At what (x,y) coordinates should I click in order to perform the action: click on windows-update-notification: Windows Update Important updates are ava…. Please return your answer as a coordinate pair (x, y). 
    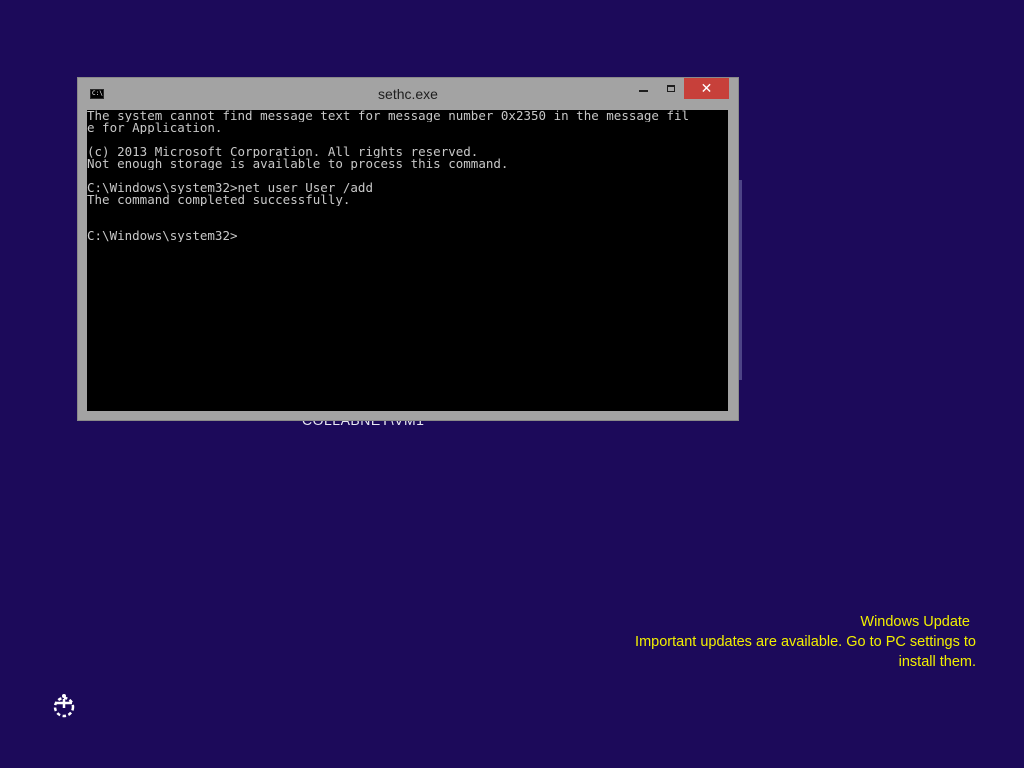
    Looking at the image, I should click on (776, 642).